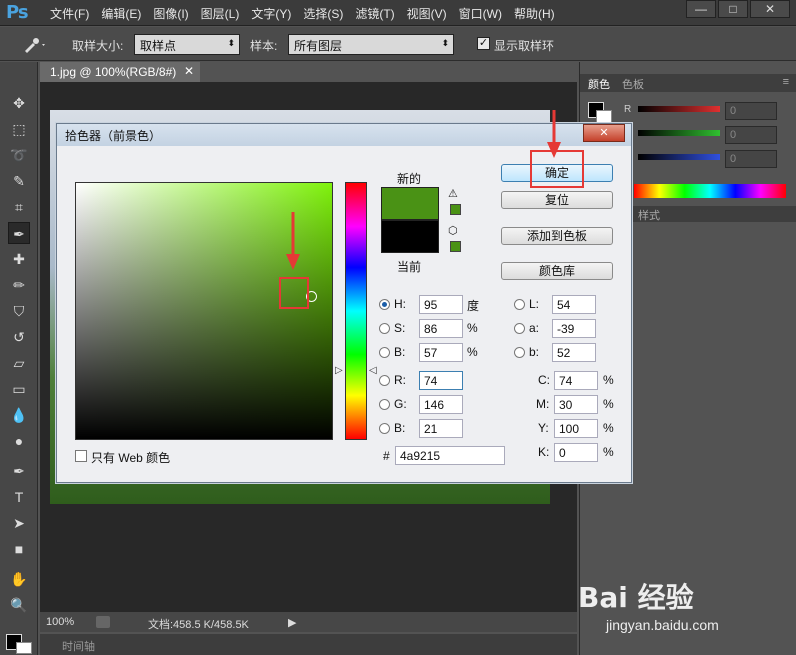 This screenshot has height=655, width=796. Describe the element at coordinates (557, 200) in the screenshot. I see `reset-button: 复位` at that location.